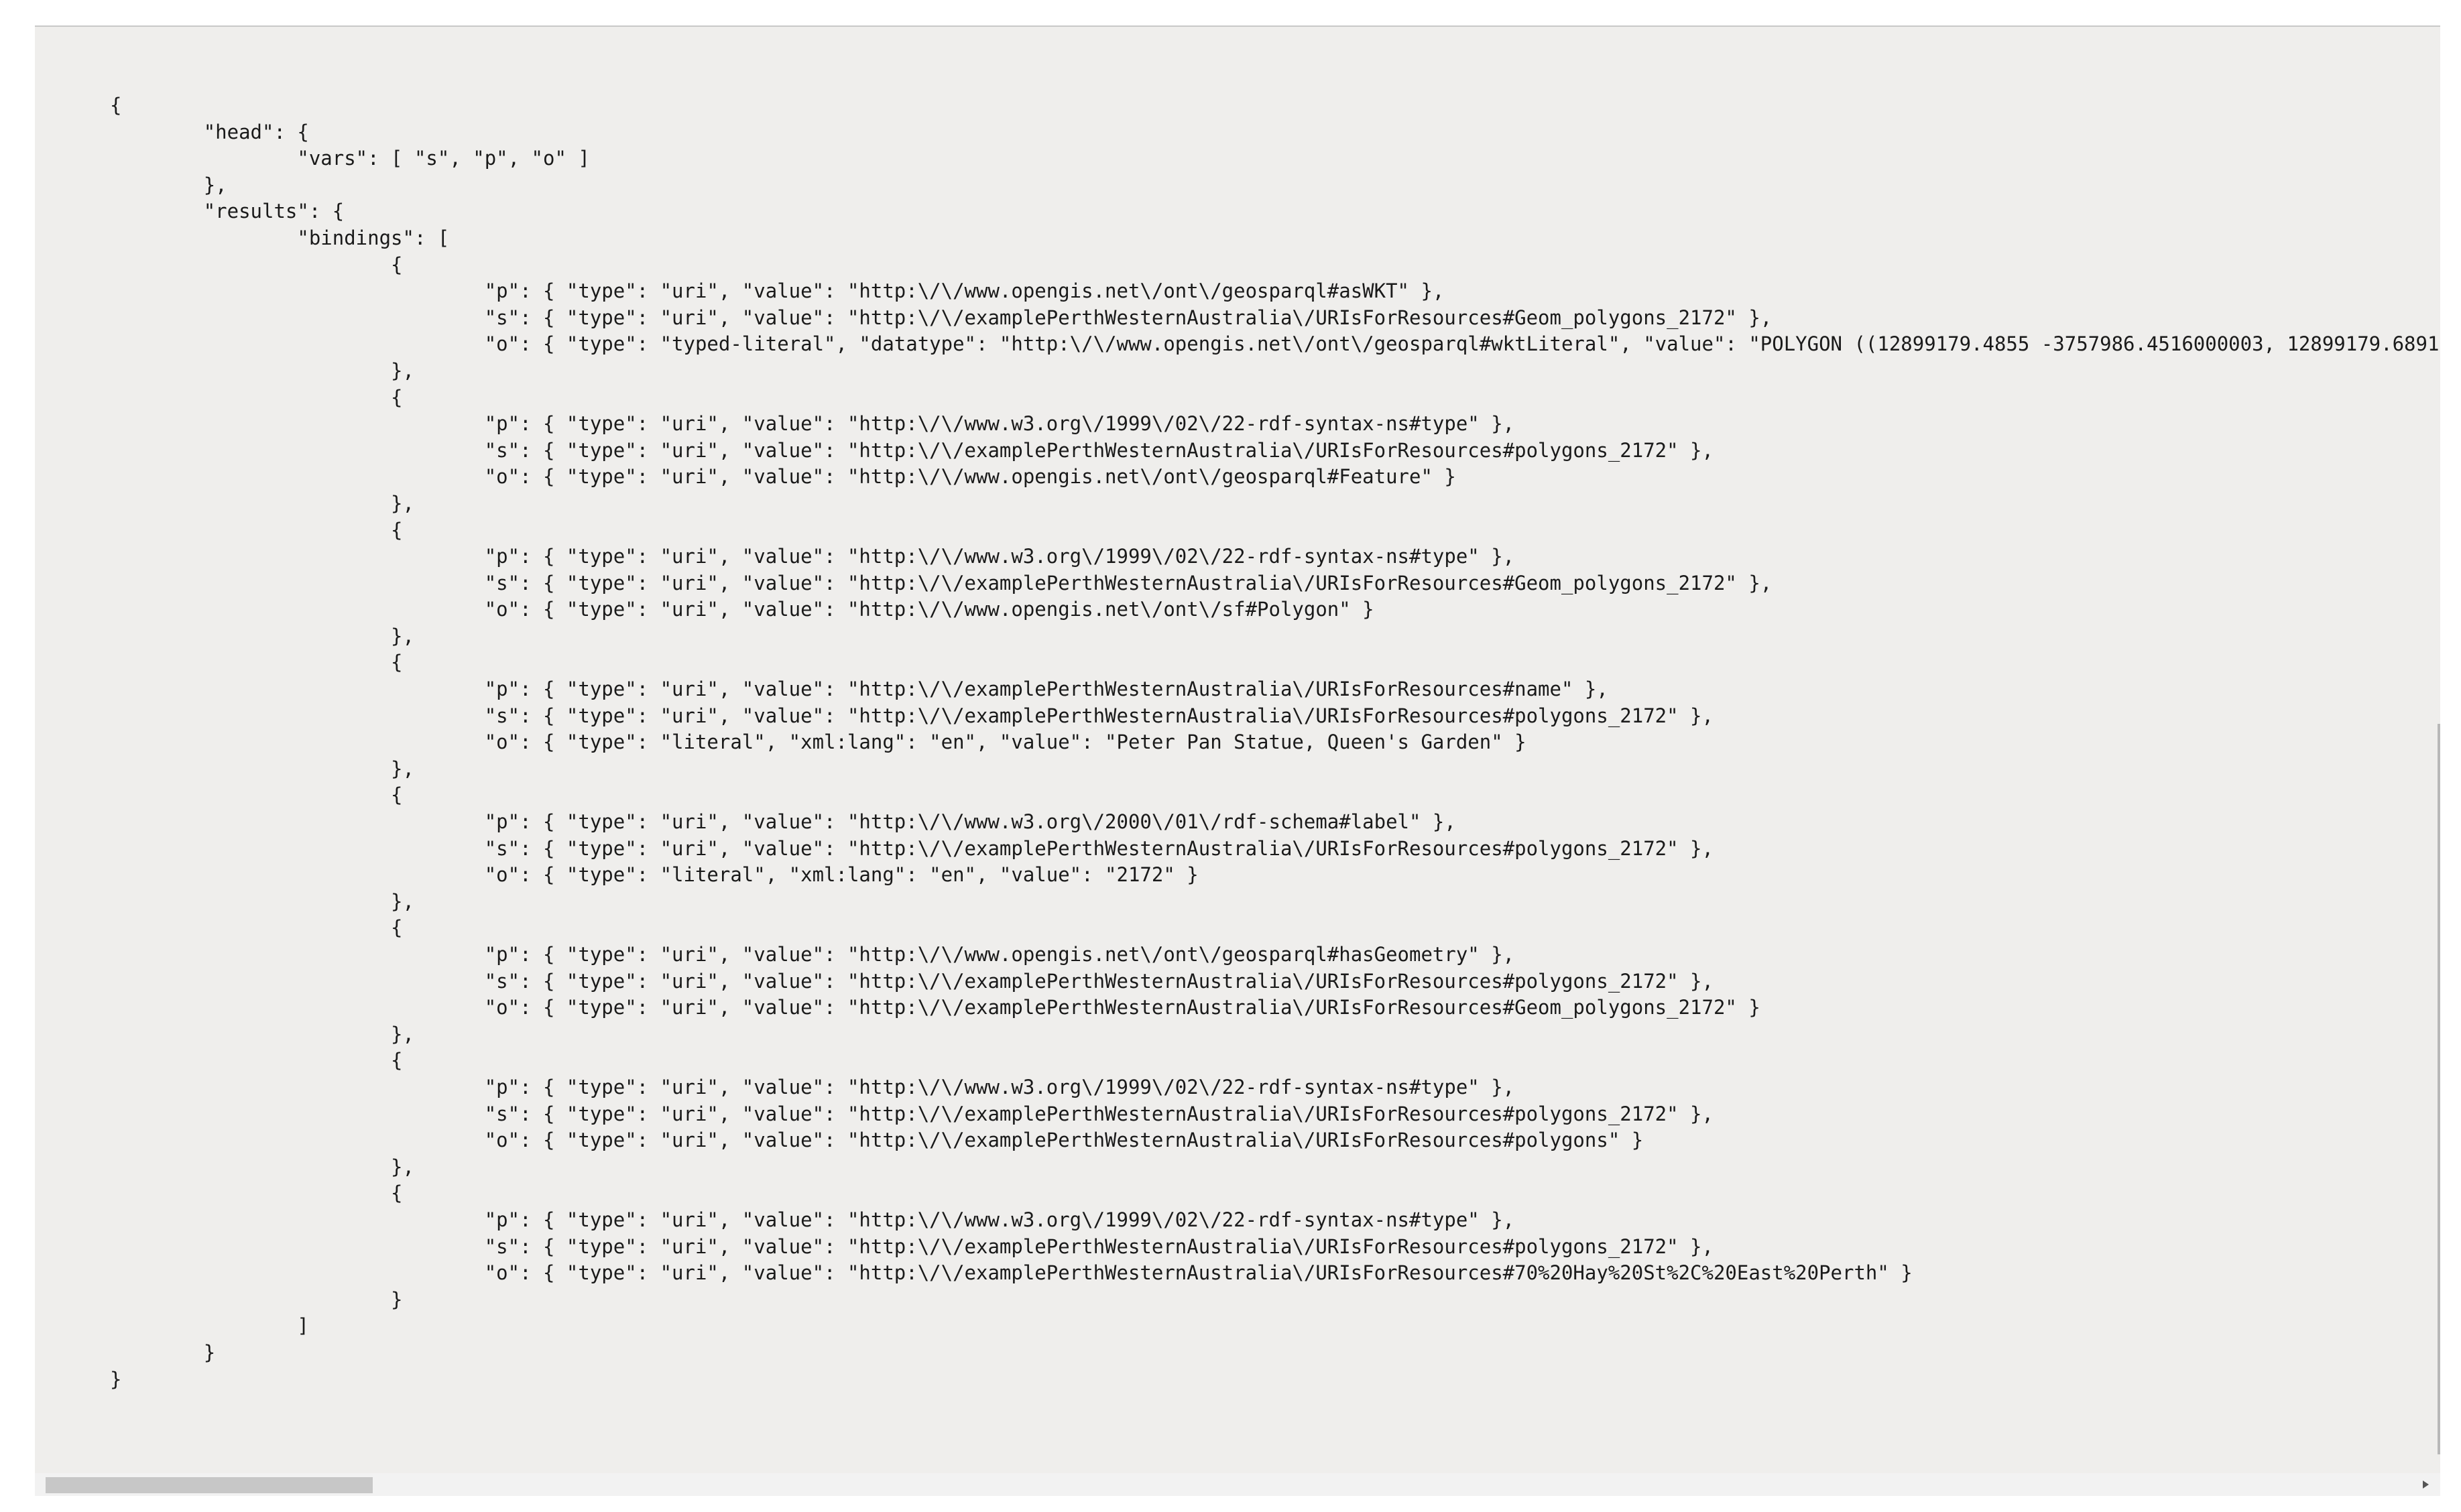 The height and width of the screenshot is (1512, 2461). What do you see at coordinates (209, 1485) in the screenshot?
I see `horizontal-scroll-thumb` at bounding box center [209, 1485].